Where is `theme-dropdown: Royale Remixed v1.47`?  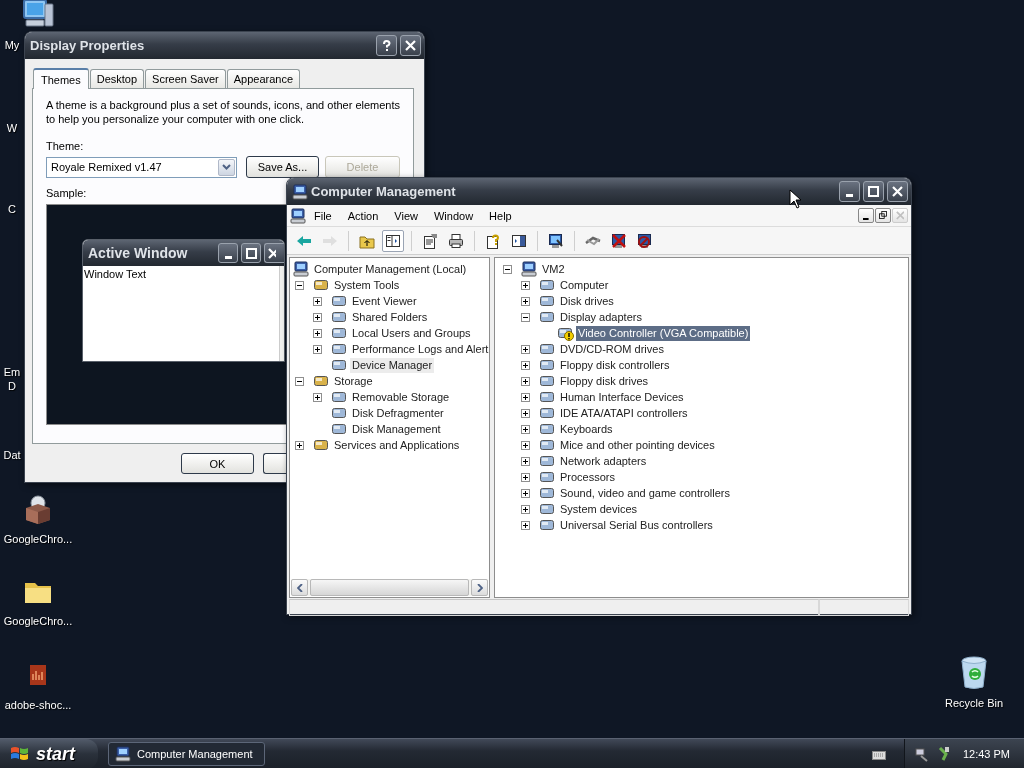 theme-dropdown: Royale Remixed v1.47 is located at coordinates (141, 167).